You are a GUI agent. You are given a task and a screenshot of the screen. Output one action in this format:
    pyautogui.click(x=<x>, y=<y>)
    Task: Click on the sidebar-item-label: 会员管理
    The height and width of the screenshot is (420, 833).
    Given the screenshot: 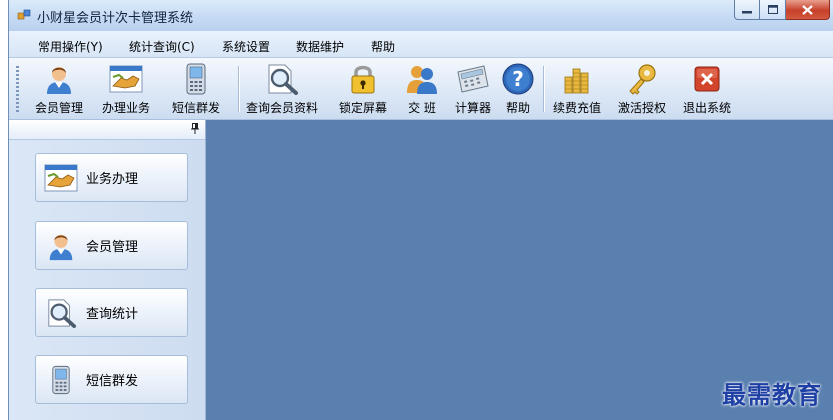 What is the action you would take?
    pyautogui.click(x=112, y=247)
    